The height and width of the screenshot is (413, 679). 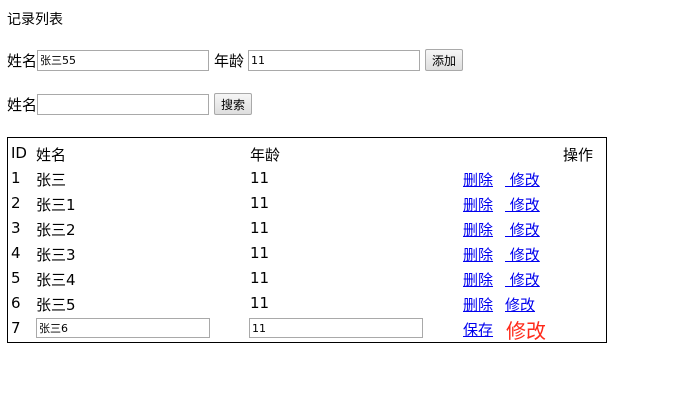 I want to click on row-name: 张三, so click(x=51, y=180).